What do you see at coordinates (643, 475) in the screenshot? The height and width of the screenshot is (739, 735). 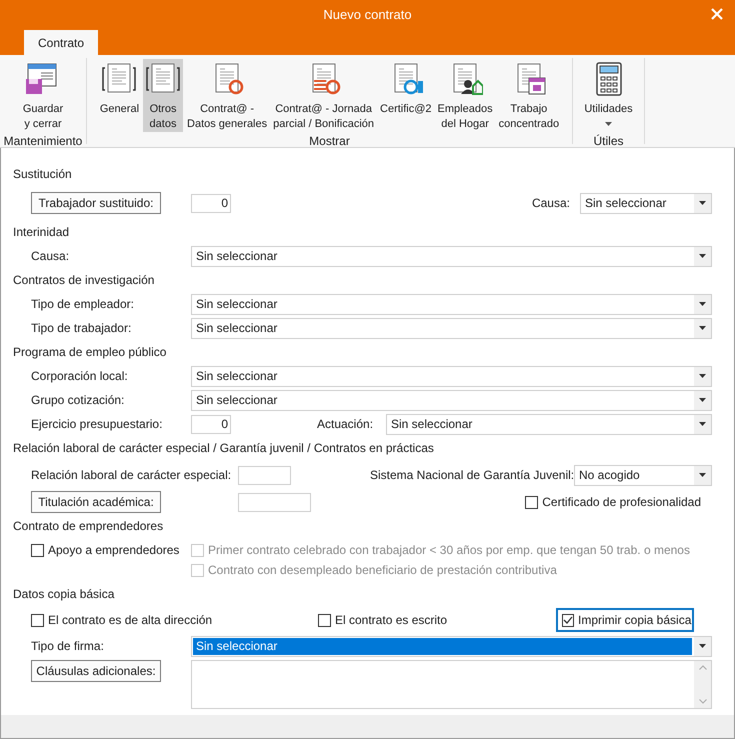 I see `dropdown: No acogido` at bounding box center [643, 475].